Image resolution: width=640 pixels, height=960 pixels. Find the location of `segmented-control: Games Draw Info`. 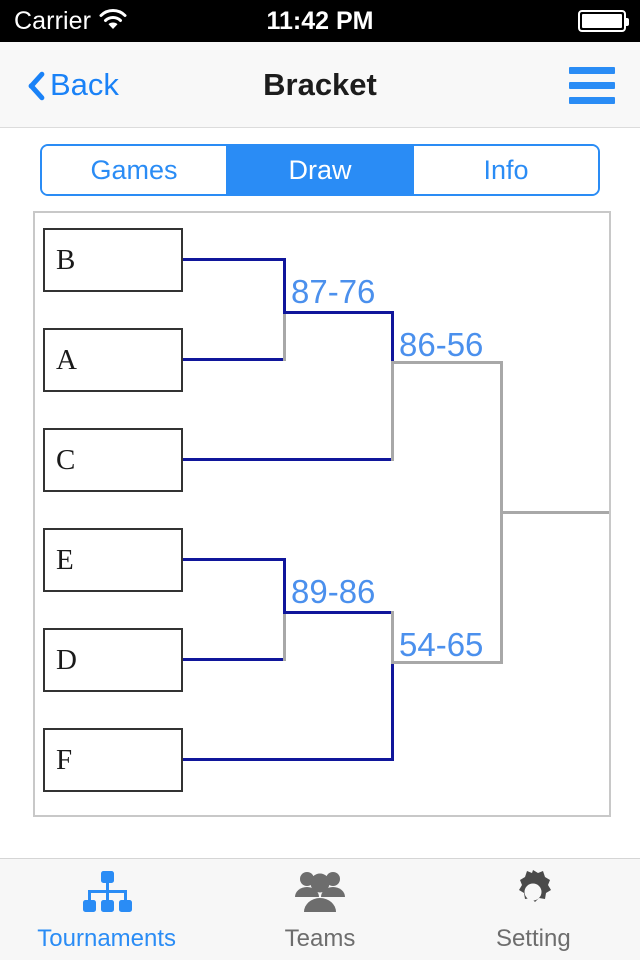

segmented-control: Games Draw Info is located at coordinates (320, 170).